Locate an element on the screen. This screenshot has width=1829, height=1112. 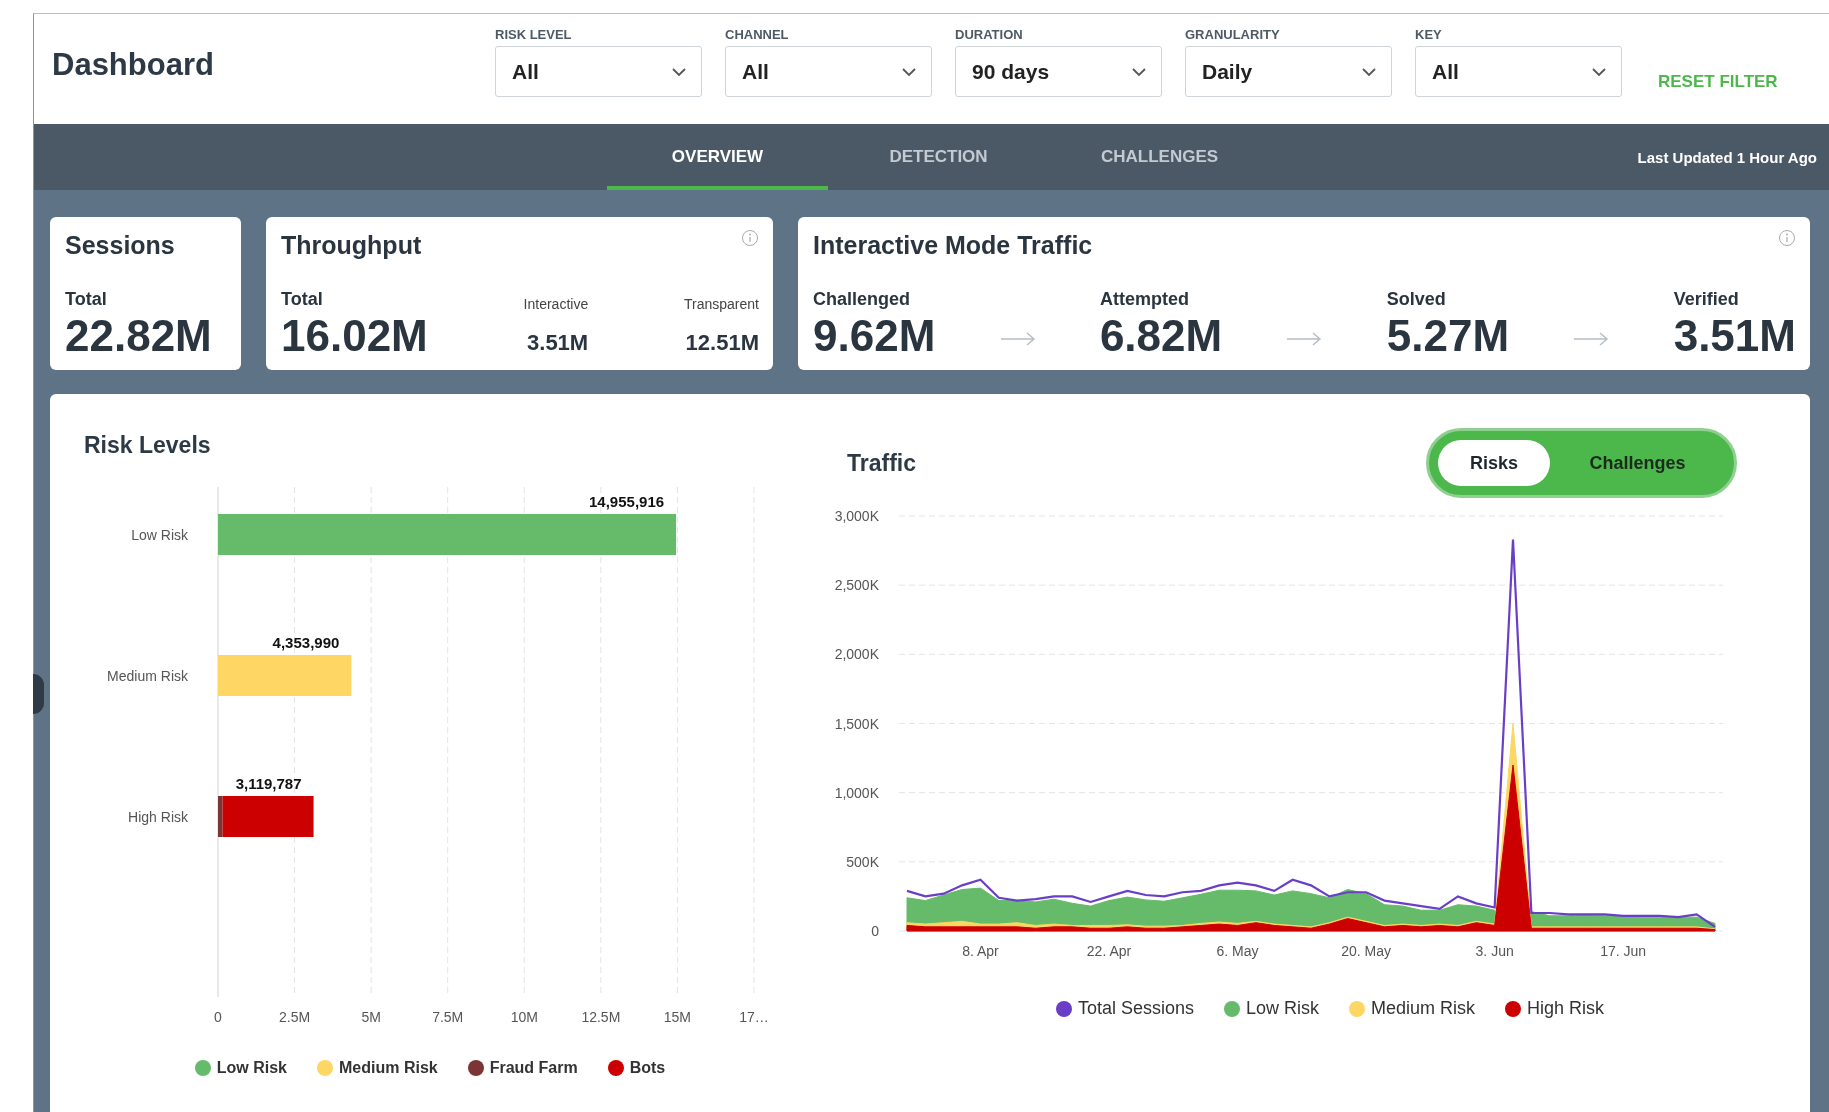
axis-label: 3,000K is located at coordinates (856, 516).